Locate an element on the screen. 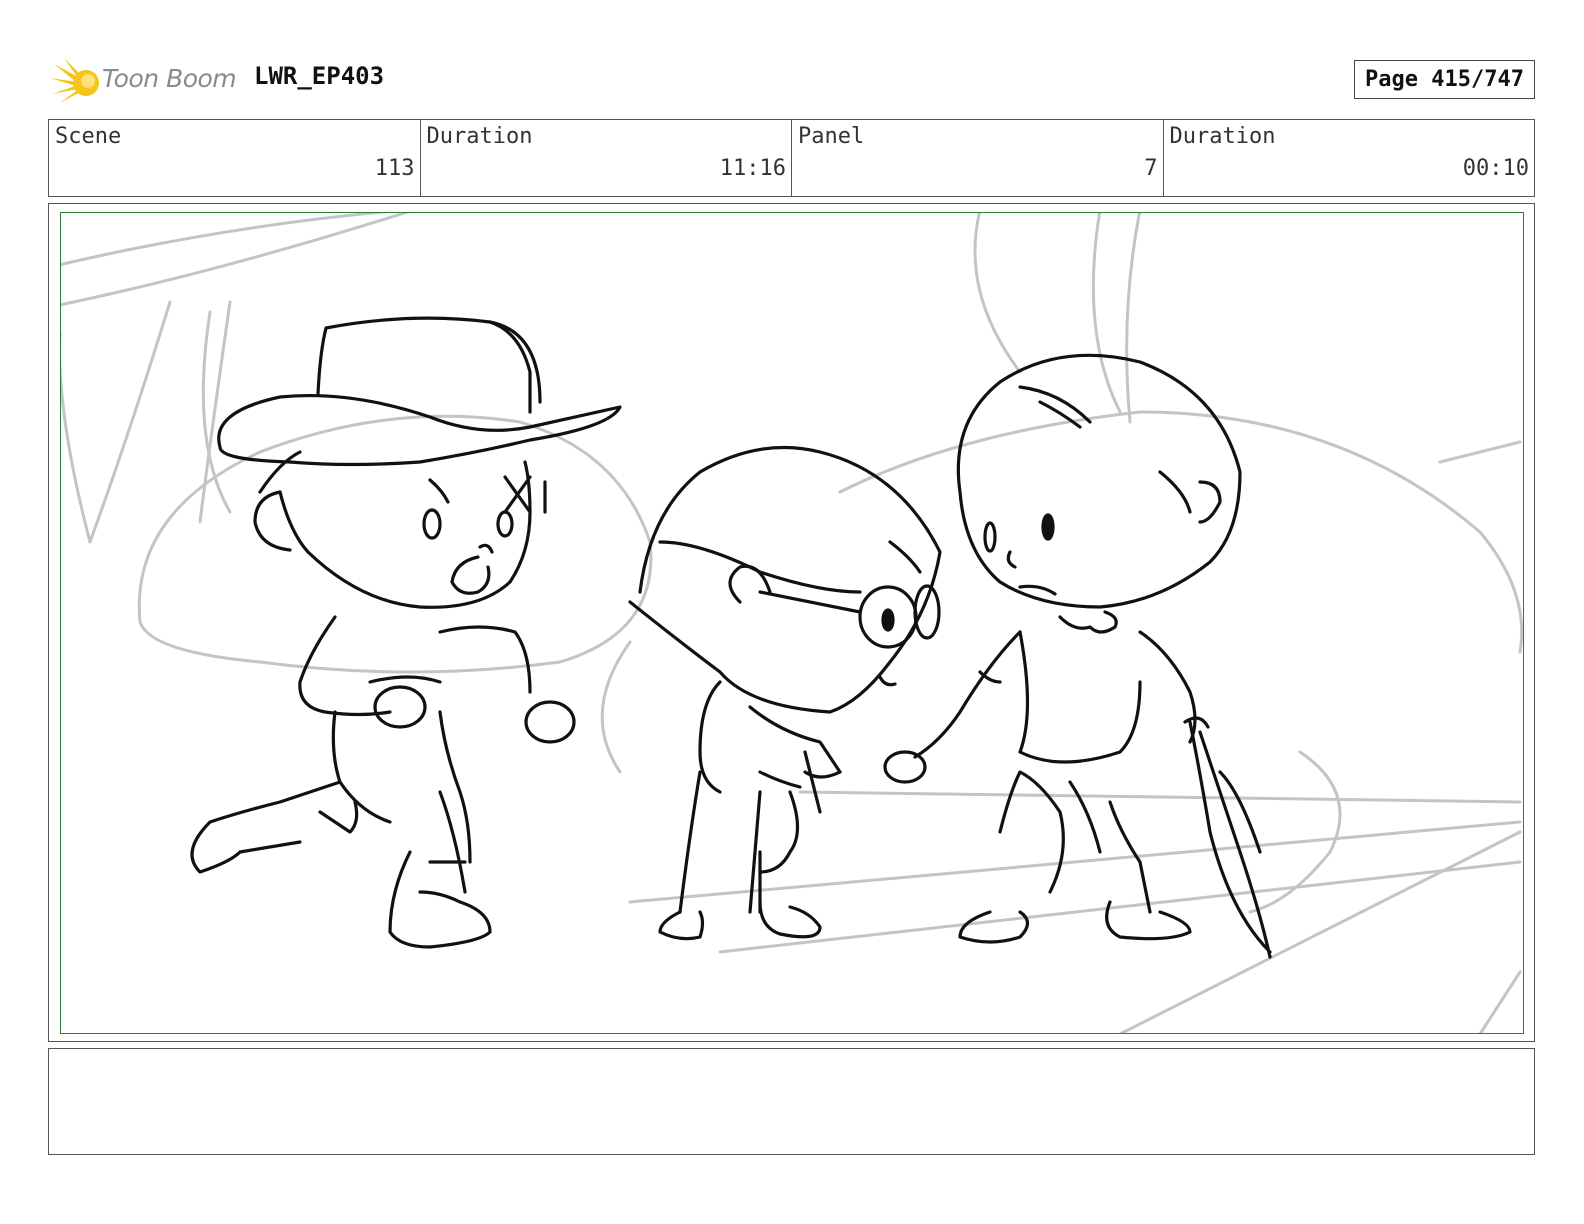 The image size is (1584, 1224). scene-label: Scene is located at coordinates (88, 136).